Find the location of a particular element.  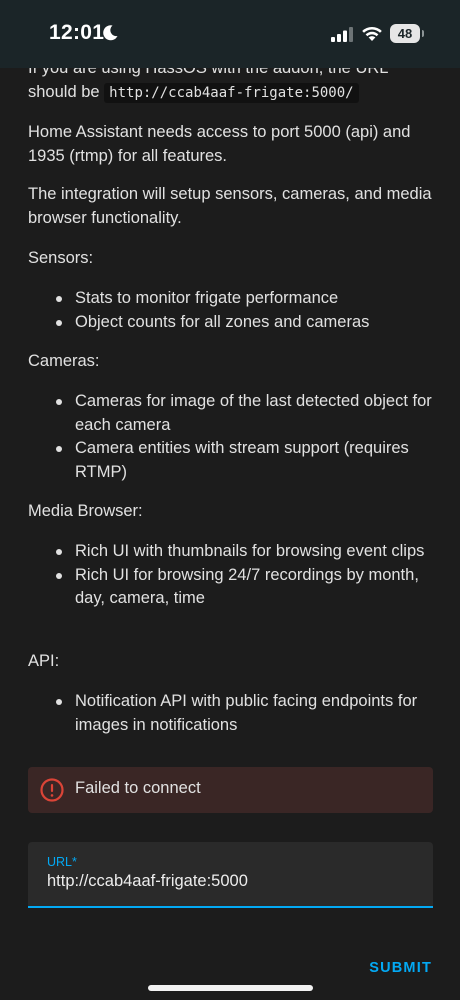

media-browser-heading: Media Browser: is located at coordinates (85, 511).